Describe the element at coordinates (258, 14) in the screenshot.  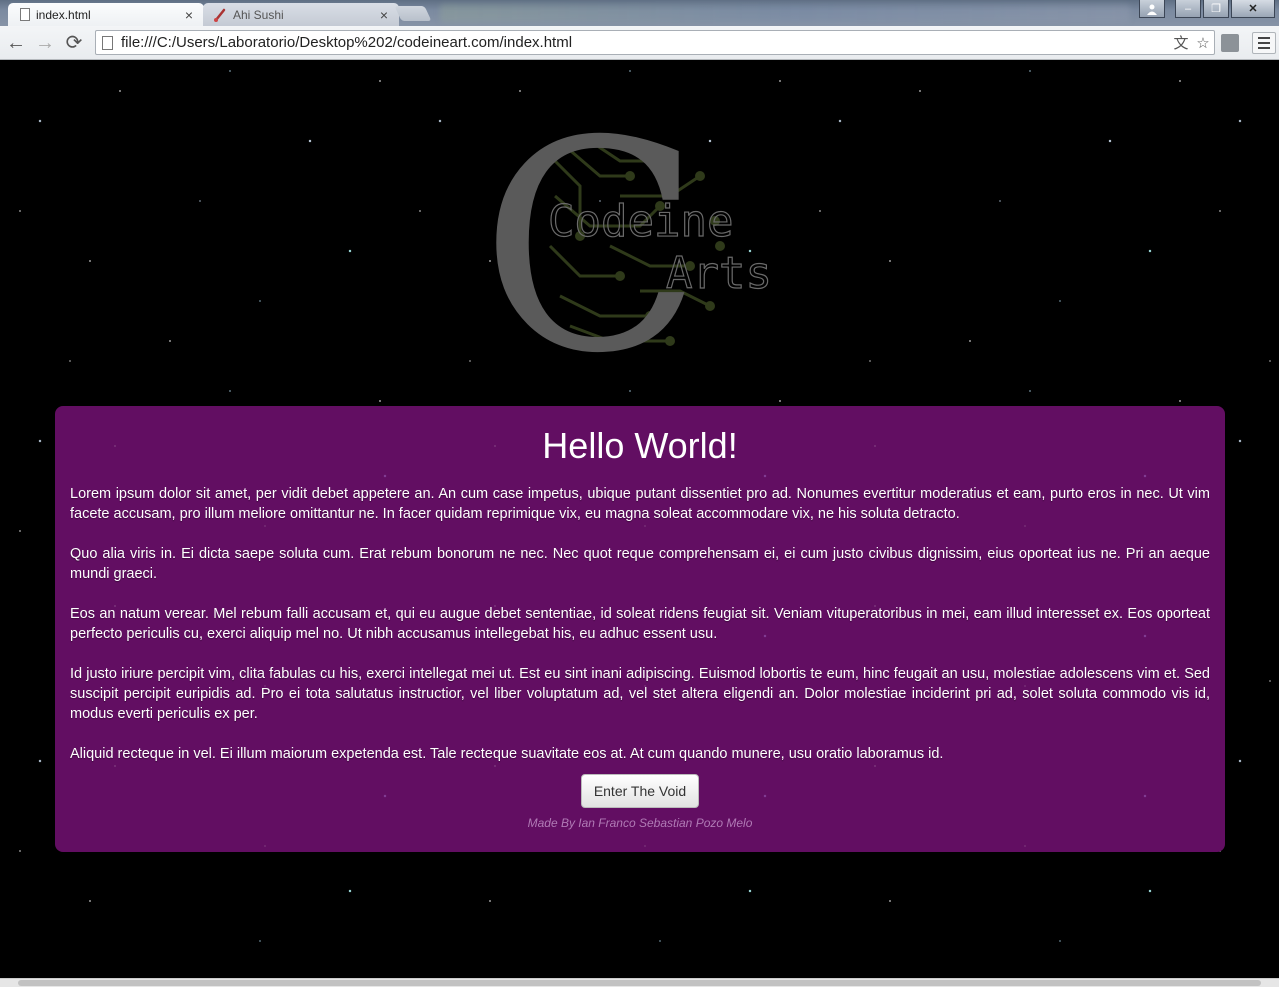
I see `tab-label: Ahi Sushi` at that location.